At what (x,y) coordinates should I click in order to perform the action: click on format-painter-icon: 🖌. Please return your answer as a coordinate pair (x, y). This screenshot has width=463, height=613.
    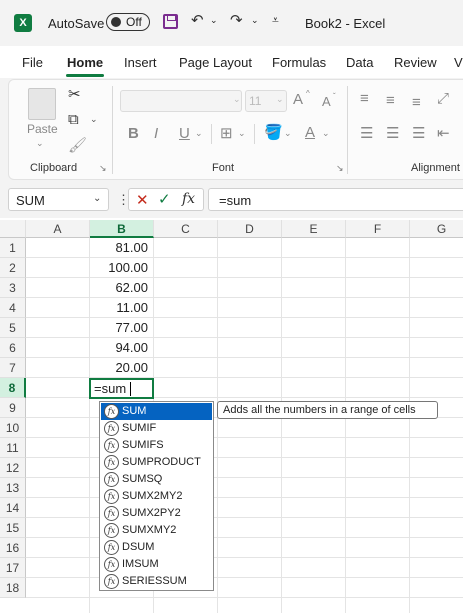
    Looking at the image, I should click on (77, 145).